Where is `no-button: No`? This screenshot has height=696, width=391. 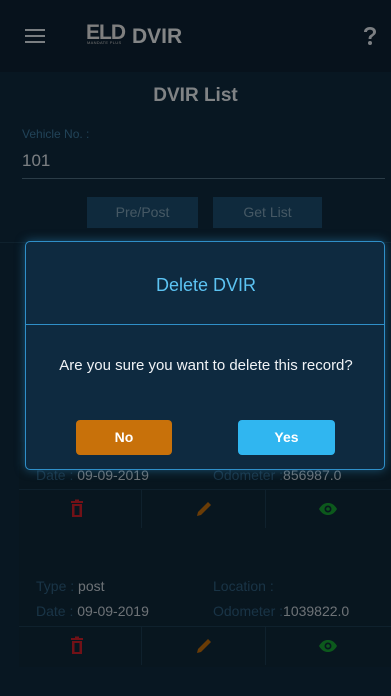 no-button: No is located at coordinates (124, 437).